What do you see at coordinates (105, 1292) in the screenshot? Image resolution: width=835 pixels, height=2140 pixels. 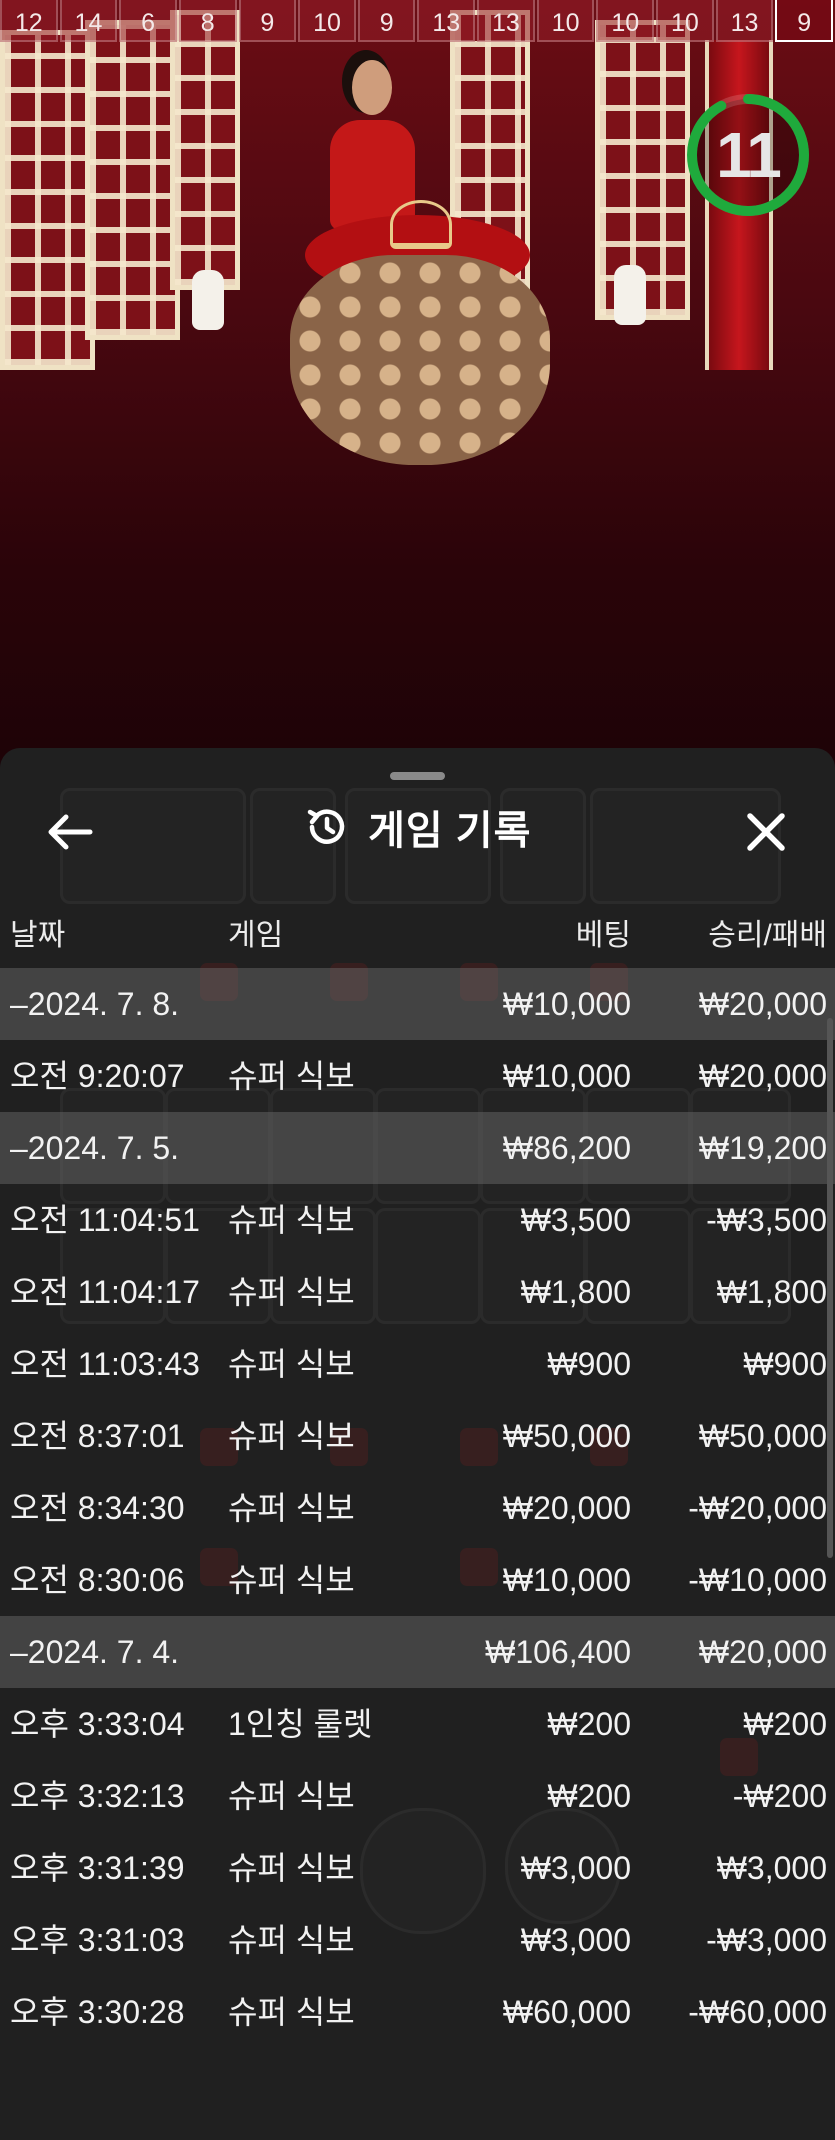 I see `row-time: 오전 11:04:17` at bounding box center [105, 1292].